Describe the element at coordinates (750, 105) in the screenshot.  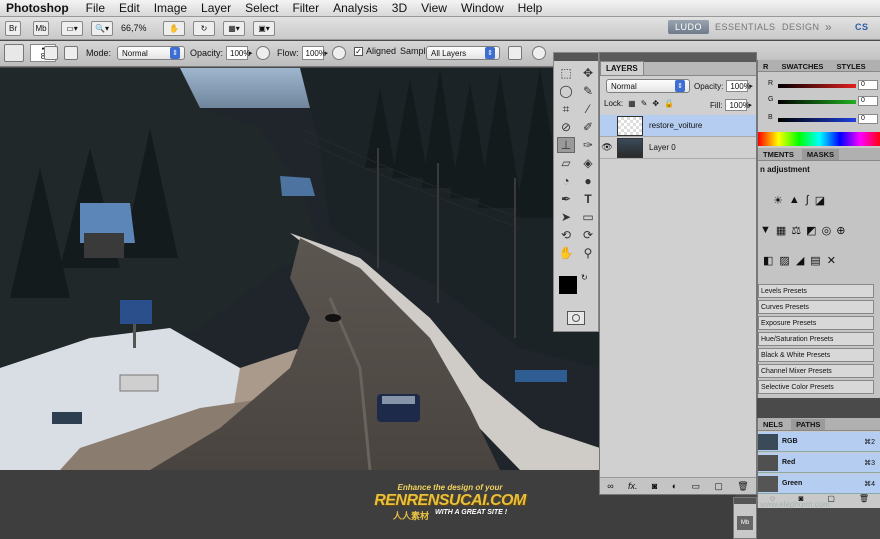
I see `fill-slider-icon: ▸` at that location.